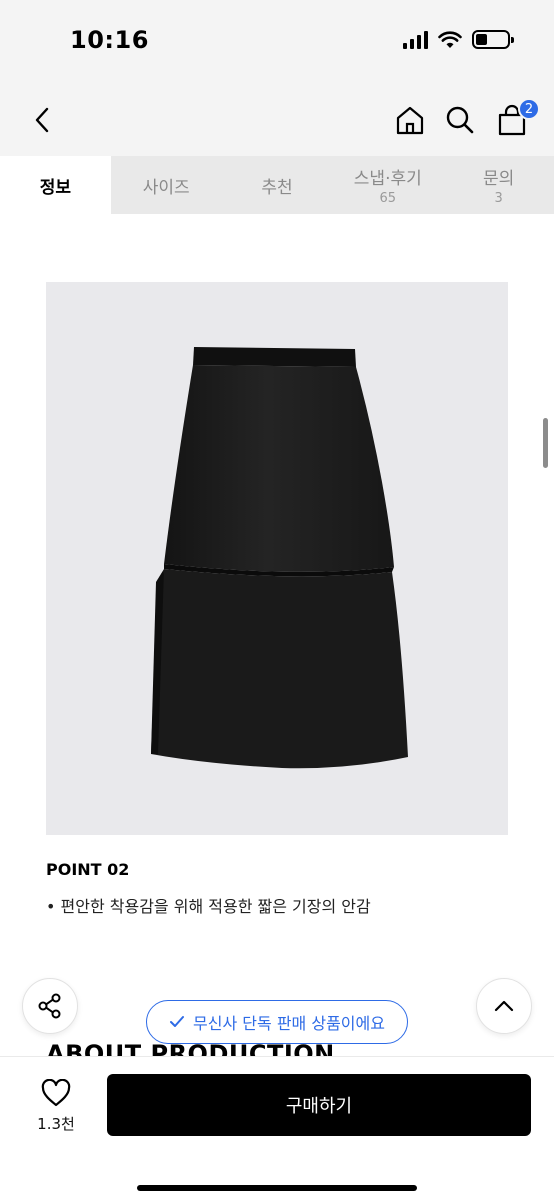 This screenshot has height=1200, width=554. I want to click on tab-label: 사이즈, so click(166, 187).